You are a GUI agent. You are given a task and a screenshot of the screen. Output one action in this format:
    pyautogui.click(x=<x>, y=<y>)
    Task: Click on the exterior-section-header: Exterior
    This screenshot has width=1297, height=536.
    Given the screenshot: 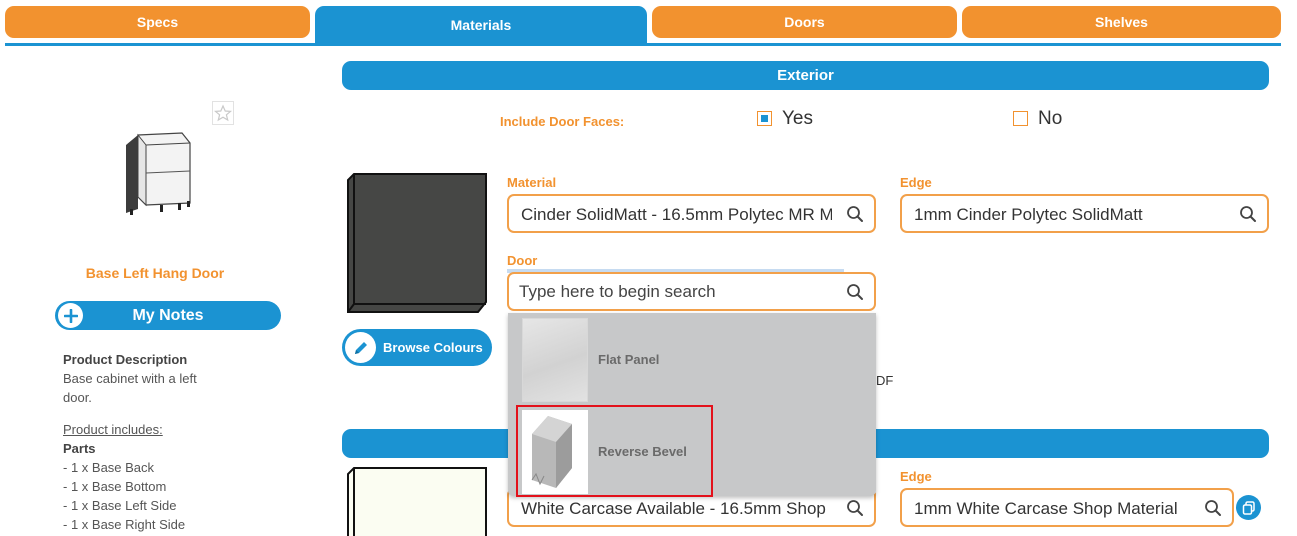 What is the action you would take?
    pyautogui.click(x=805, y=75)
    